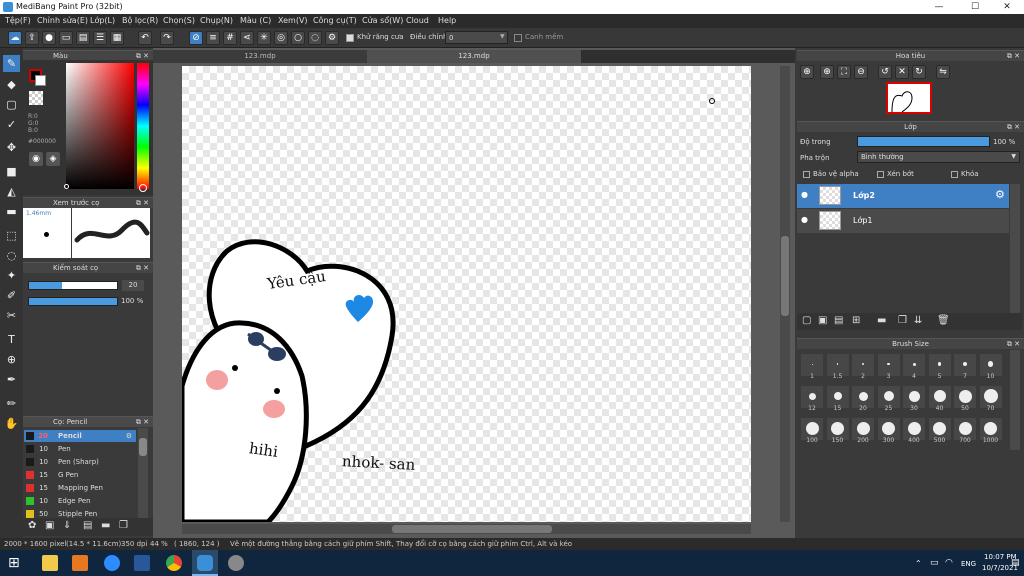 The width and height of the screenshot is (1024, 576). I want to click on battery-icon: ▭, so click(934, 563).